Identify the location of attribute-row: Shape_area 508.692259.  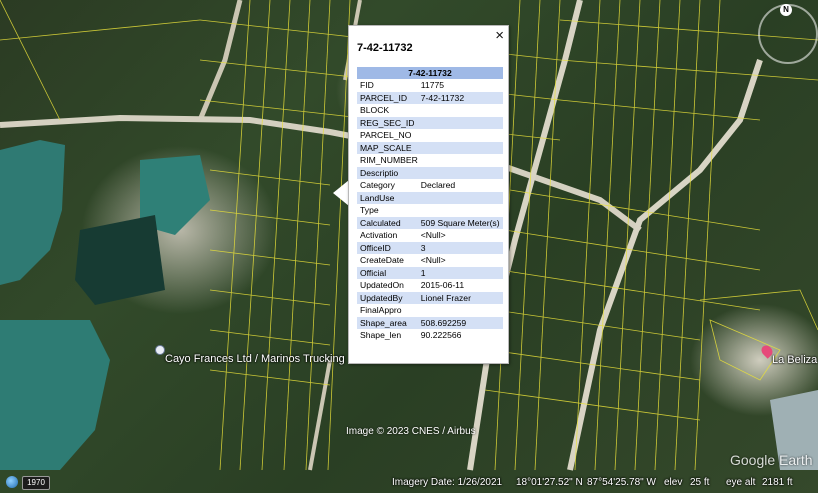
(430, 322).